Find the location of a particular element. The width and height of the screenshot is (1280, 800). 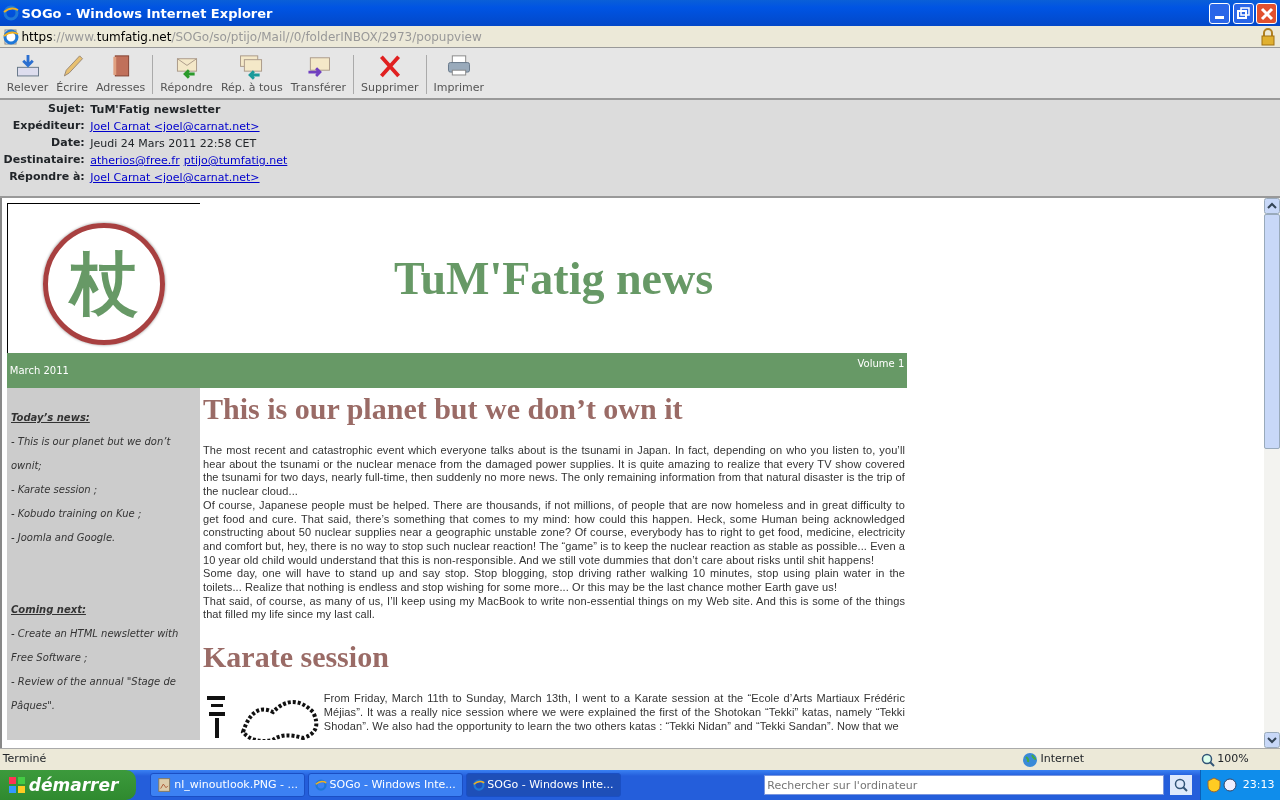

zoom-level: 100% is located at coordinates (1247, 759).